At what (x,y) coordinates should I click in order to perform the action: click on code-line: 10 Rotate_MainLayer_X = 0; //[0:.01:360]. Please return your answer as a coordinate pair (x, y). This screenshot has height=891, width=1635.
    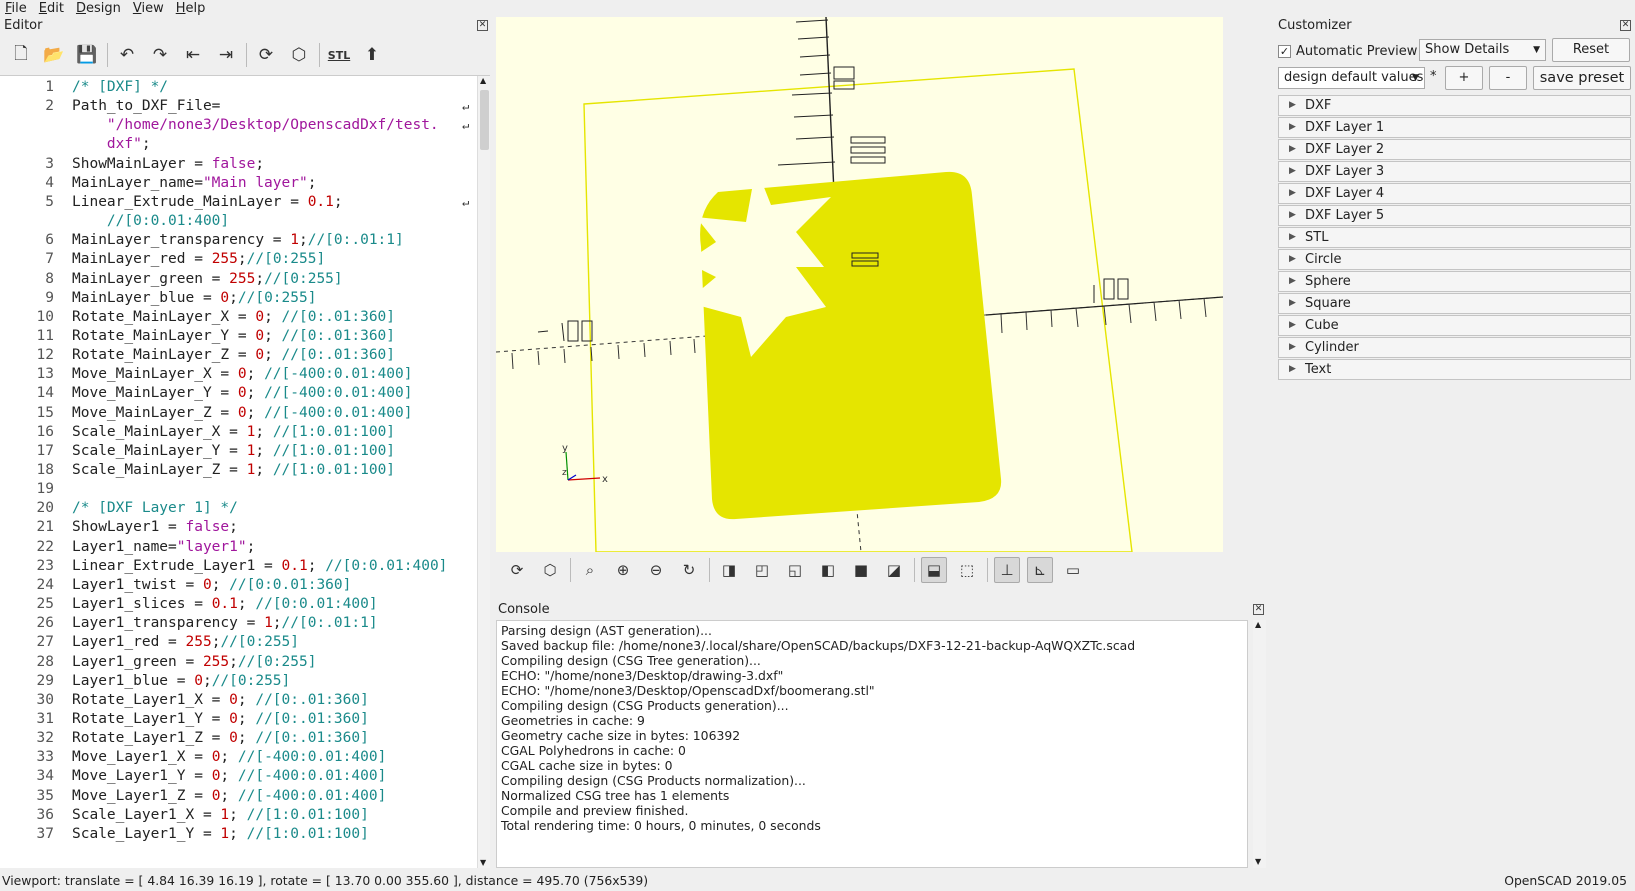
    Looking at the image, I should click on (240, 317).